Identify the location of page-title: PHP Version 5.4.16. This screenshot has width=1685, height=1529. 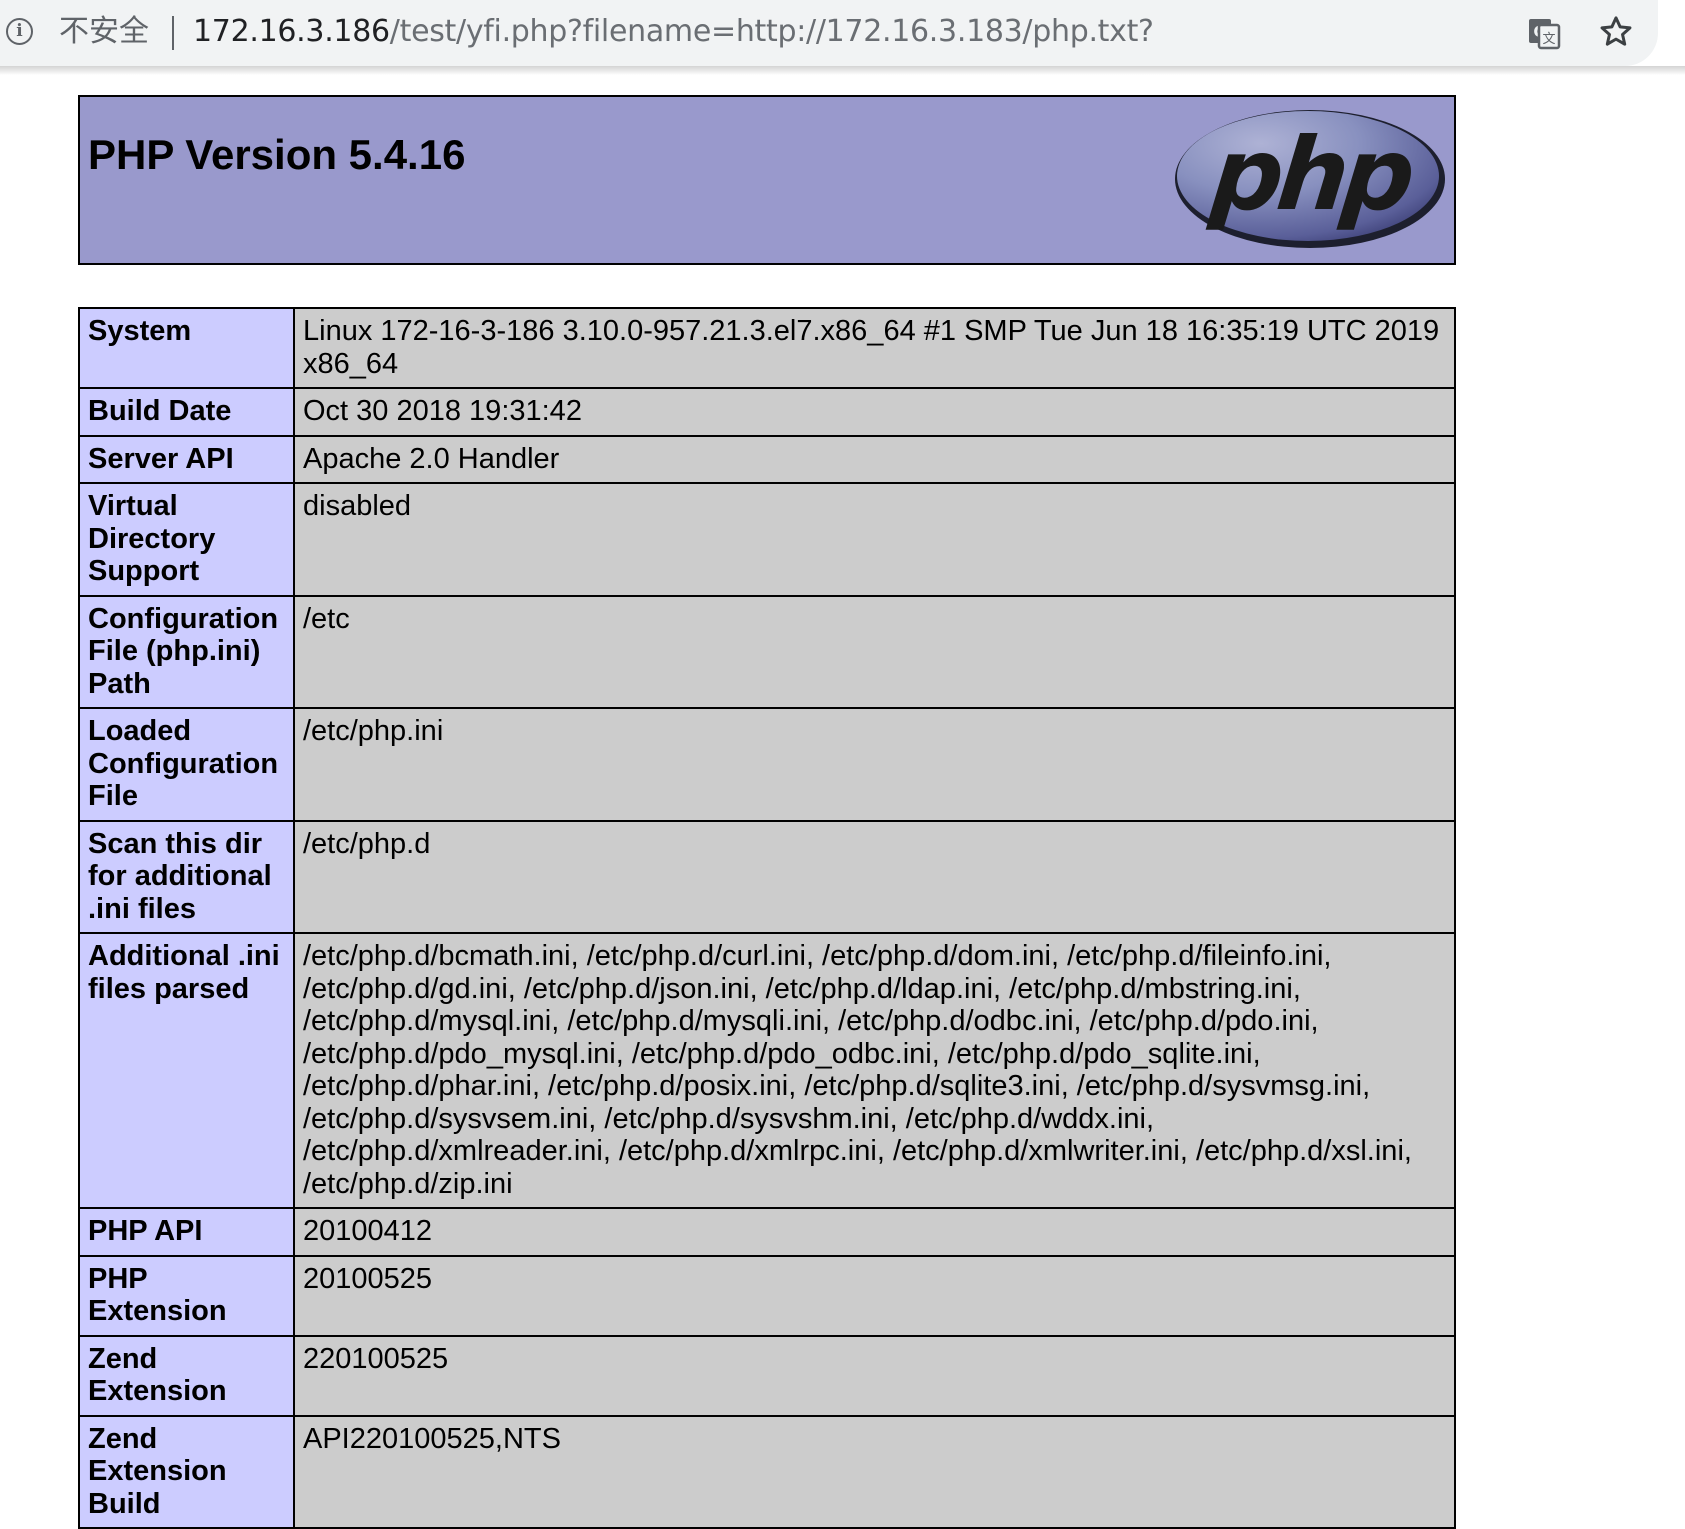
(277, 154).